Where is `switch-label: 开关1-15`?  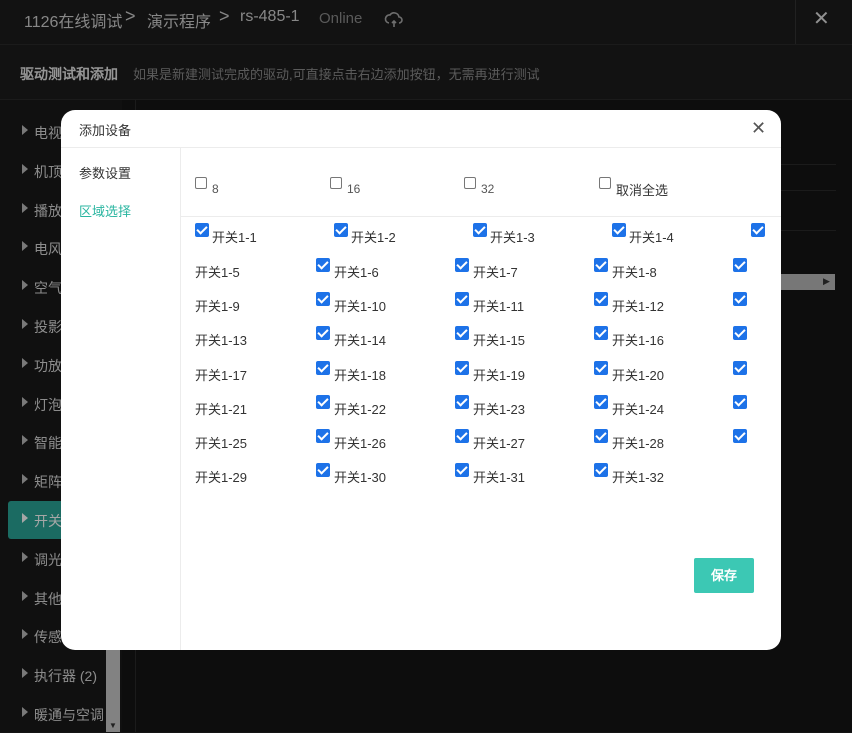 switch-label: 开关1-15 is located at coordinates (499, 341).